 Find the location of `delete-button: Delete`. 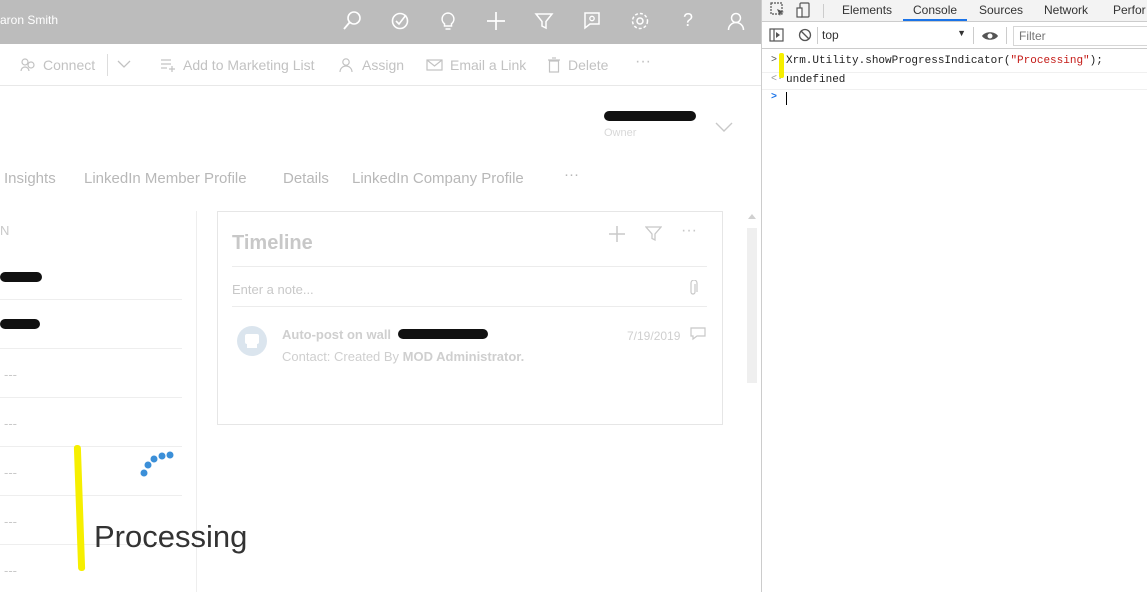

delete-button: Delete is located at coordinates (577, 65).